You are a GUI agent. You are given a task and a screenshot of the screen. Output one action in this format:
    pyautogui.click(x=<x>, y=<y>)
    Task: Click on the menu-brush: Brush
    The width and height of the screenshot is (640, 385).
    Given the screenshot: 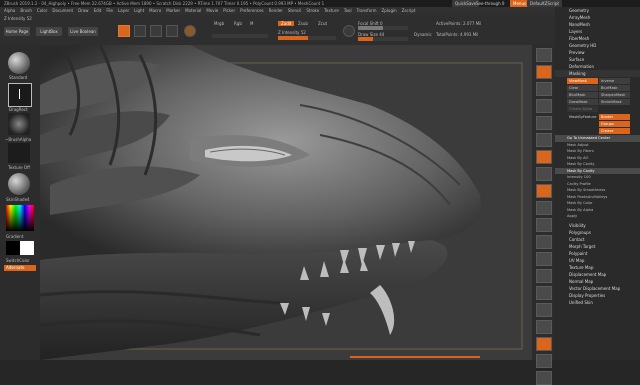 What is the action you would take?
    pyautogui.click(x=26, y=10)
    